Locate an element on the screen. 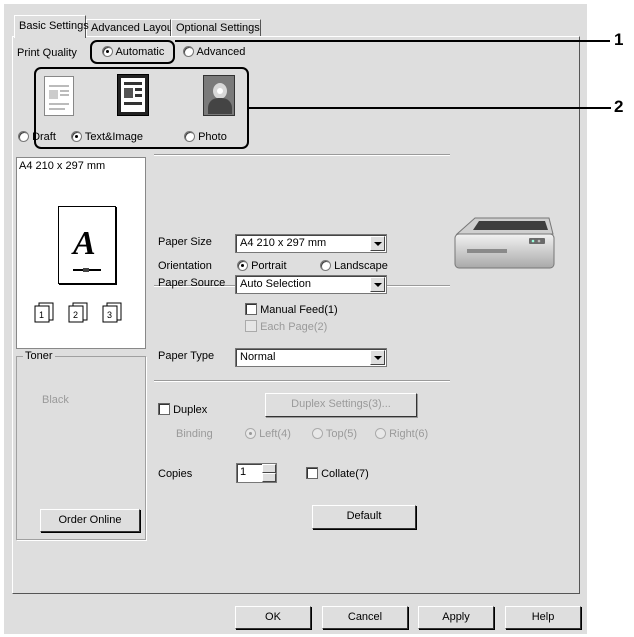  paper-type-label: Paper Type is located at coordinates (186, 356).